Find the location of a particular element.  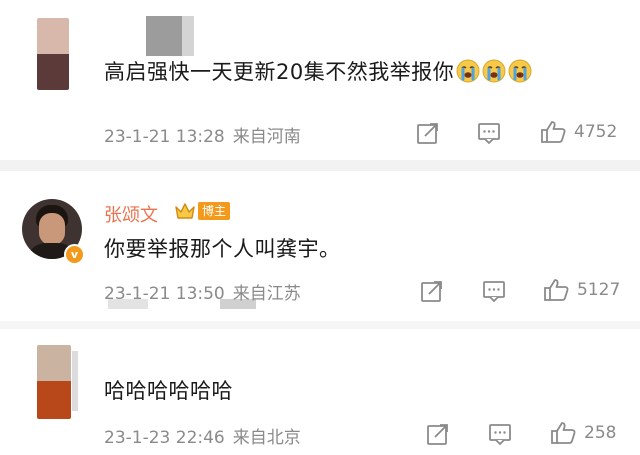

comment-text: 高启强快一天更新20集不然我举报你 is located at coordinates (318, 71).